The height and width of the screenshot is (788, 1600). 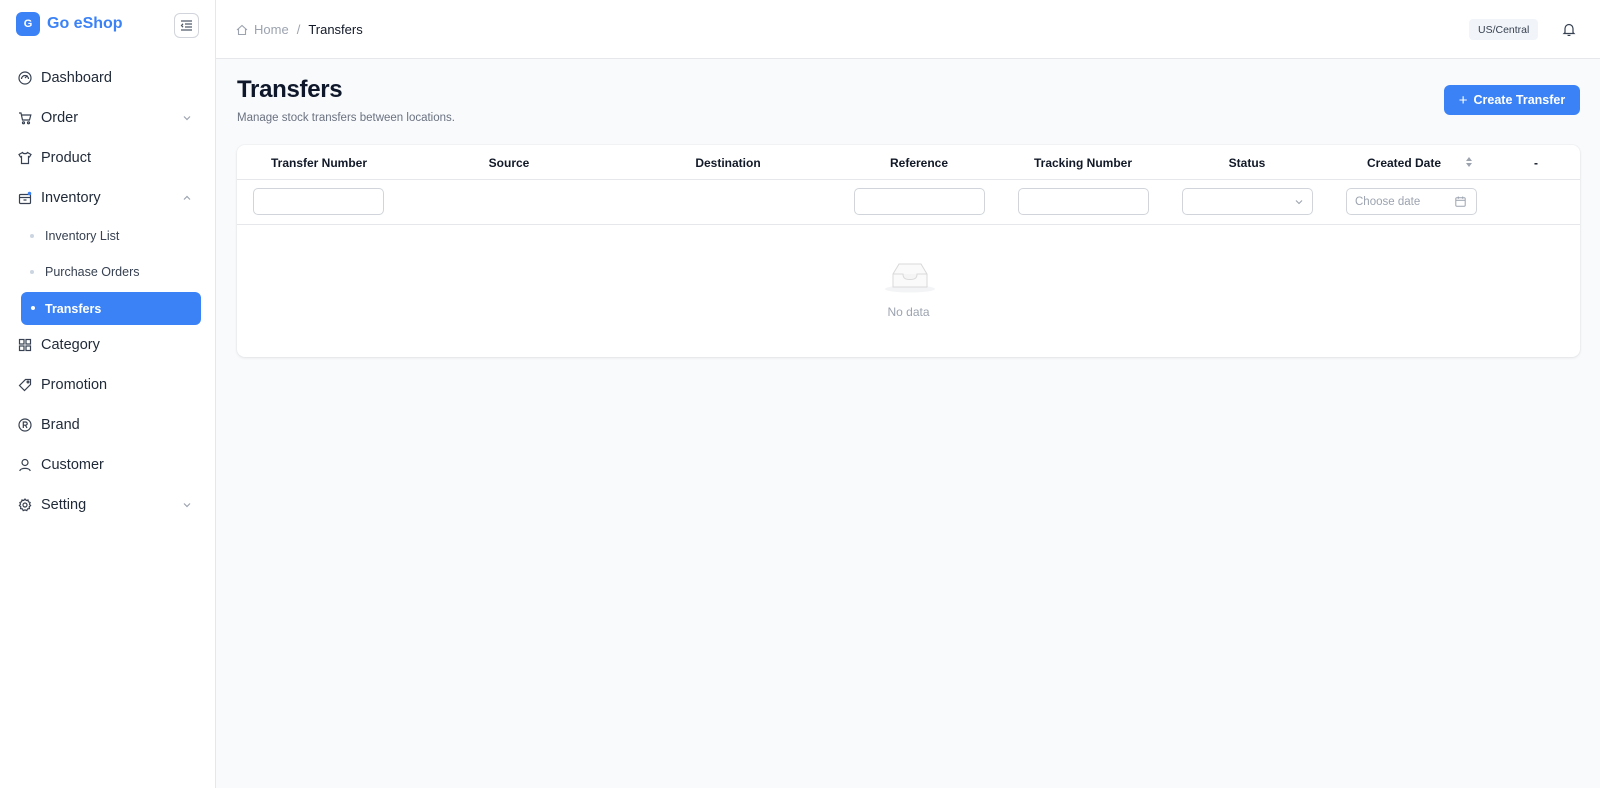 I want to click on sidebar-item-label: Order, so click(x=60, y=118).